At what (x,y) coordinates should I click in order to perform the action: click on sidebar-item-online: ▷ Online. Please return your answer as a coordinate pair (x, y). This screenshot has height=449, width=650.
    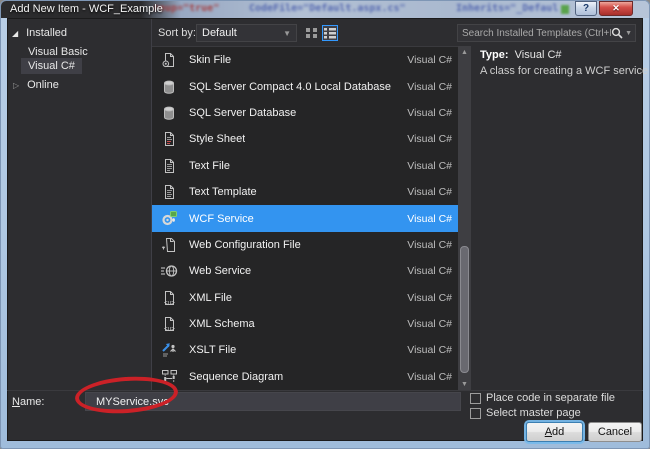
    Looking at the image, I should click on (36, 85).